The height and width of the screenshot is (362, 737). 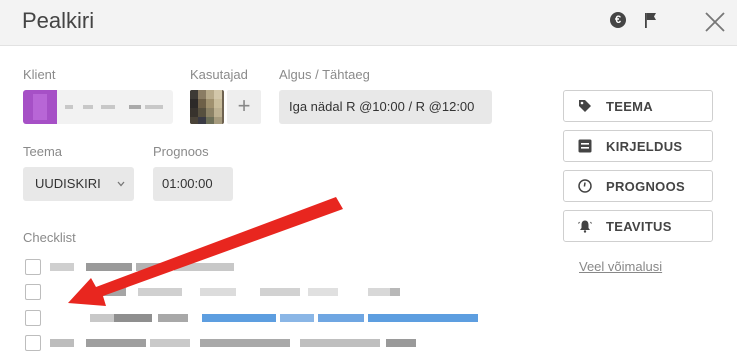 What do you see at coordinates (645, 186) in the screenshot?
I see `forecast-button-label: PROGNOOS` at bounding box center [645, 186].